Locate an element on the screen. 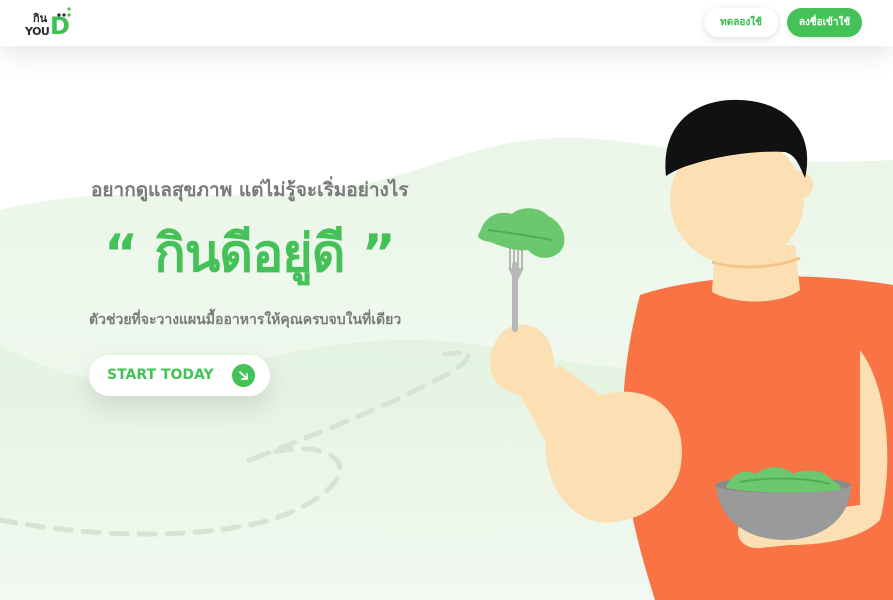  navbar: กิน YOU D ทดลองใช้ ลงชื่อเข้าใช้ is located at coordinates (446, 23).